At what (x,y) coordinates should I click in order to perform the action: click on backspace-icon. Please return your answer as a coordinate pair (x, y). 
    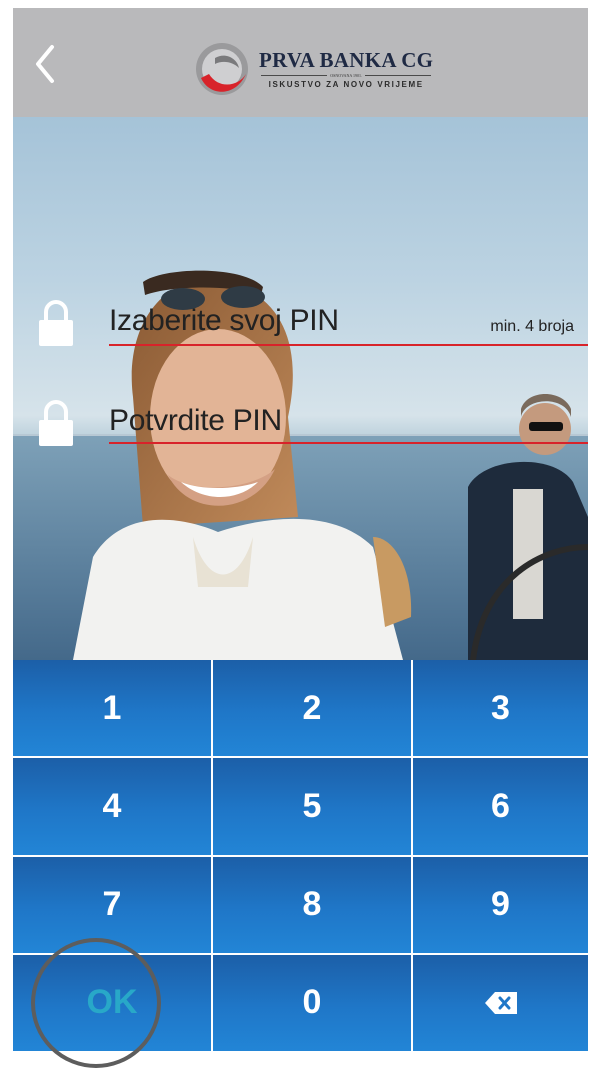
    Looking at the image, I should click on (500, 1002).